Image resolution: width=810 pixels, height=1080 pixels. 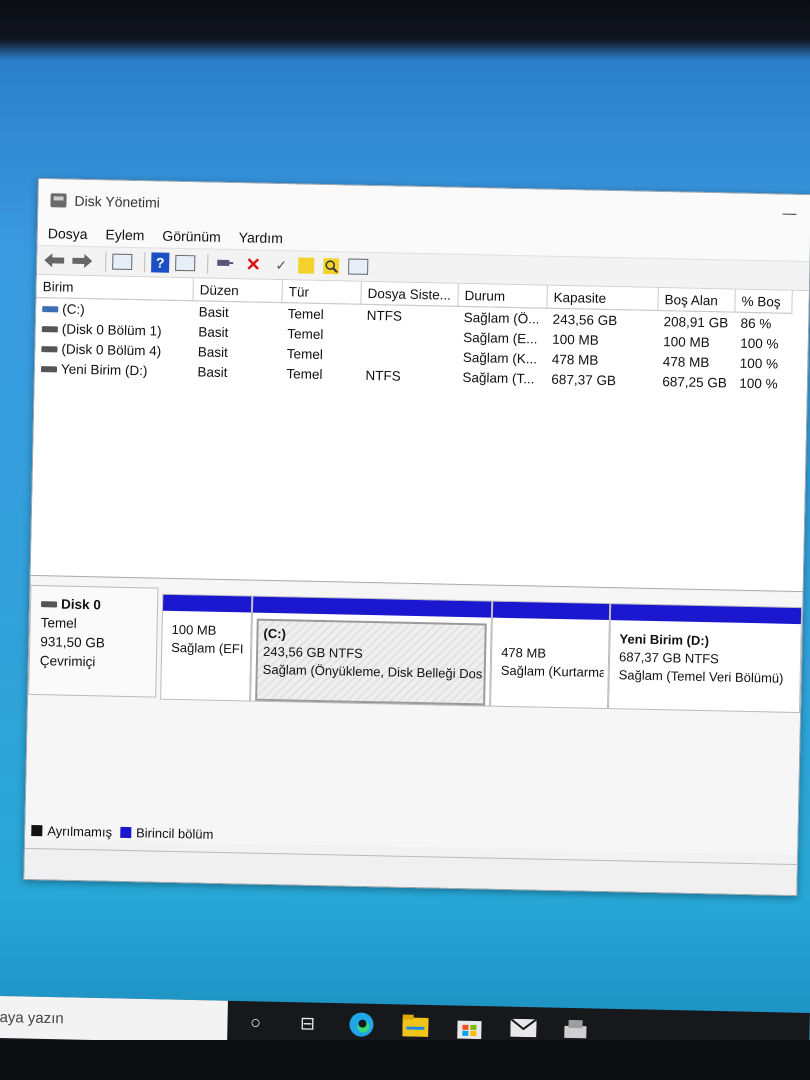 I want to click on store-icon, so click(x=469, y=1027).